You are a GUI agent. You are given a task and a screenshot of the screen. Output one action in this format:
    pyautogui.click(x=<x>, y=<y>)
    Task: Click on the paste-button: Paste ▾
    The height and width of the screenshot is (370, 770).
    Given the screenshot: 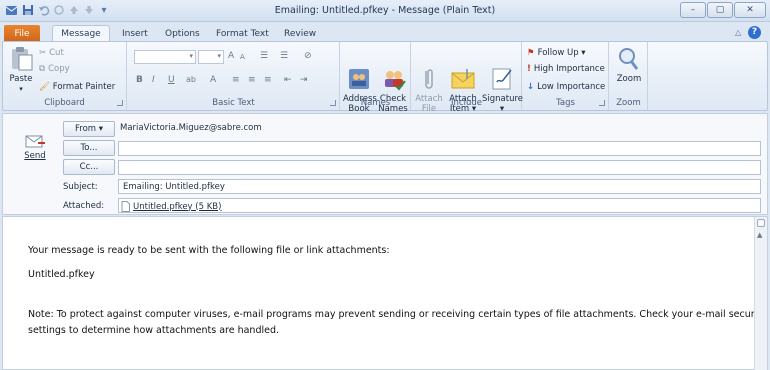 What is the action you would take?
    pyautogui.click(x=21, y=70)
    